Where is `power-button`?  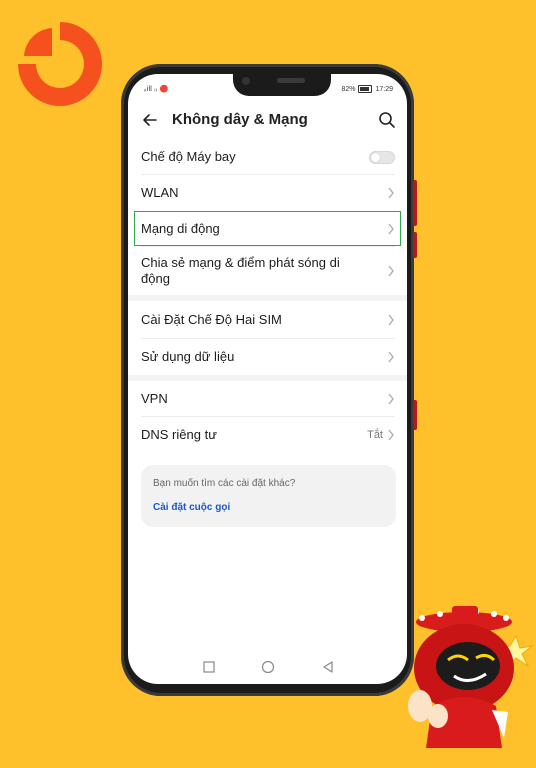
power-button is located at coordinates (415, 245).